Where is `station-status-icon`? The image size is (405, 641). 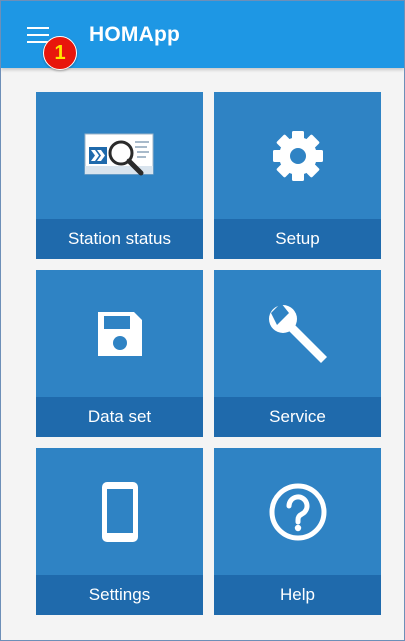
station-status-icon is located at coordinates (118, 154).